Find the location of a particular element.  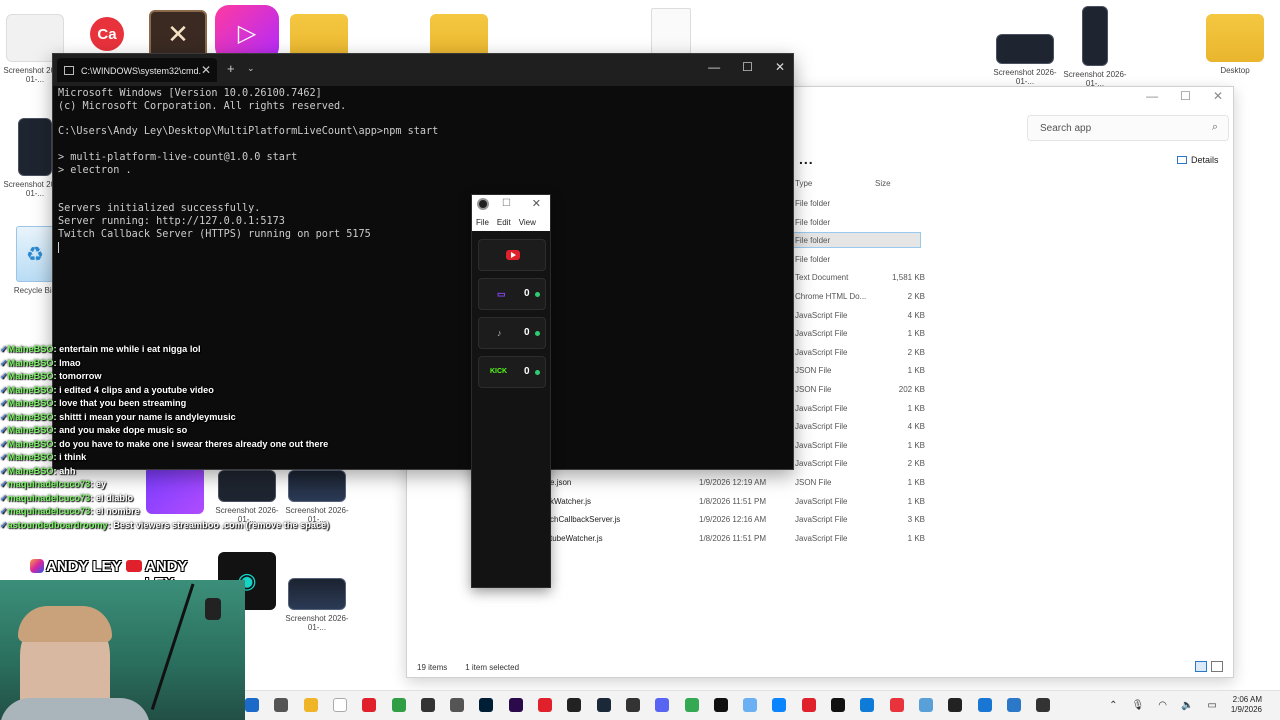

desktop-icon-document is located at coordinates (671, 31).